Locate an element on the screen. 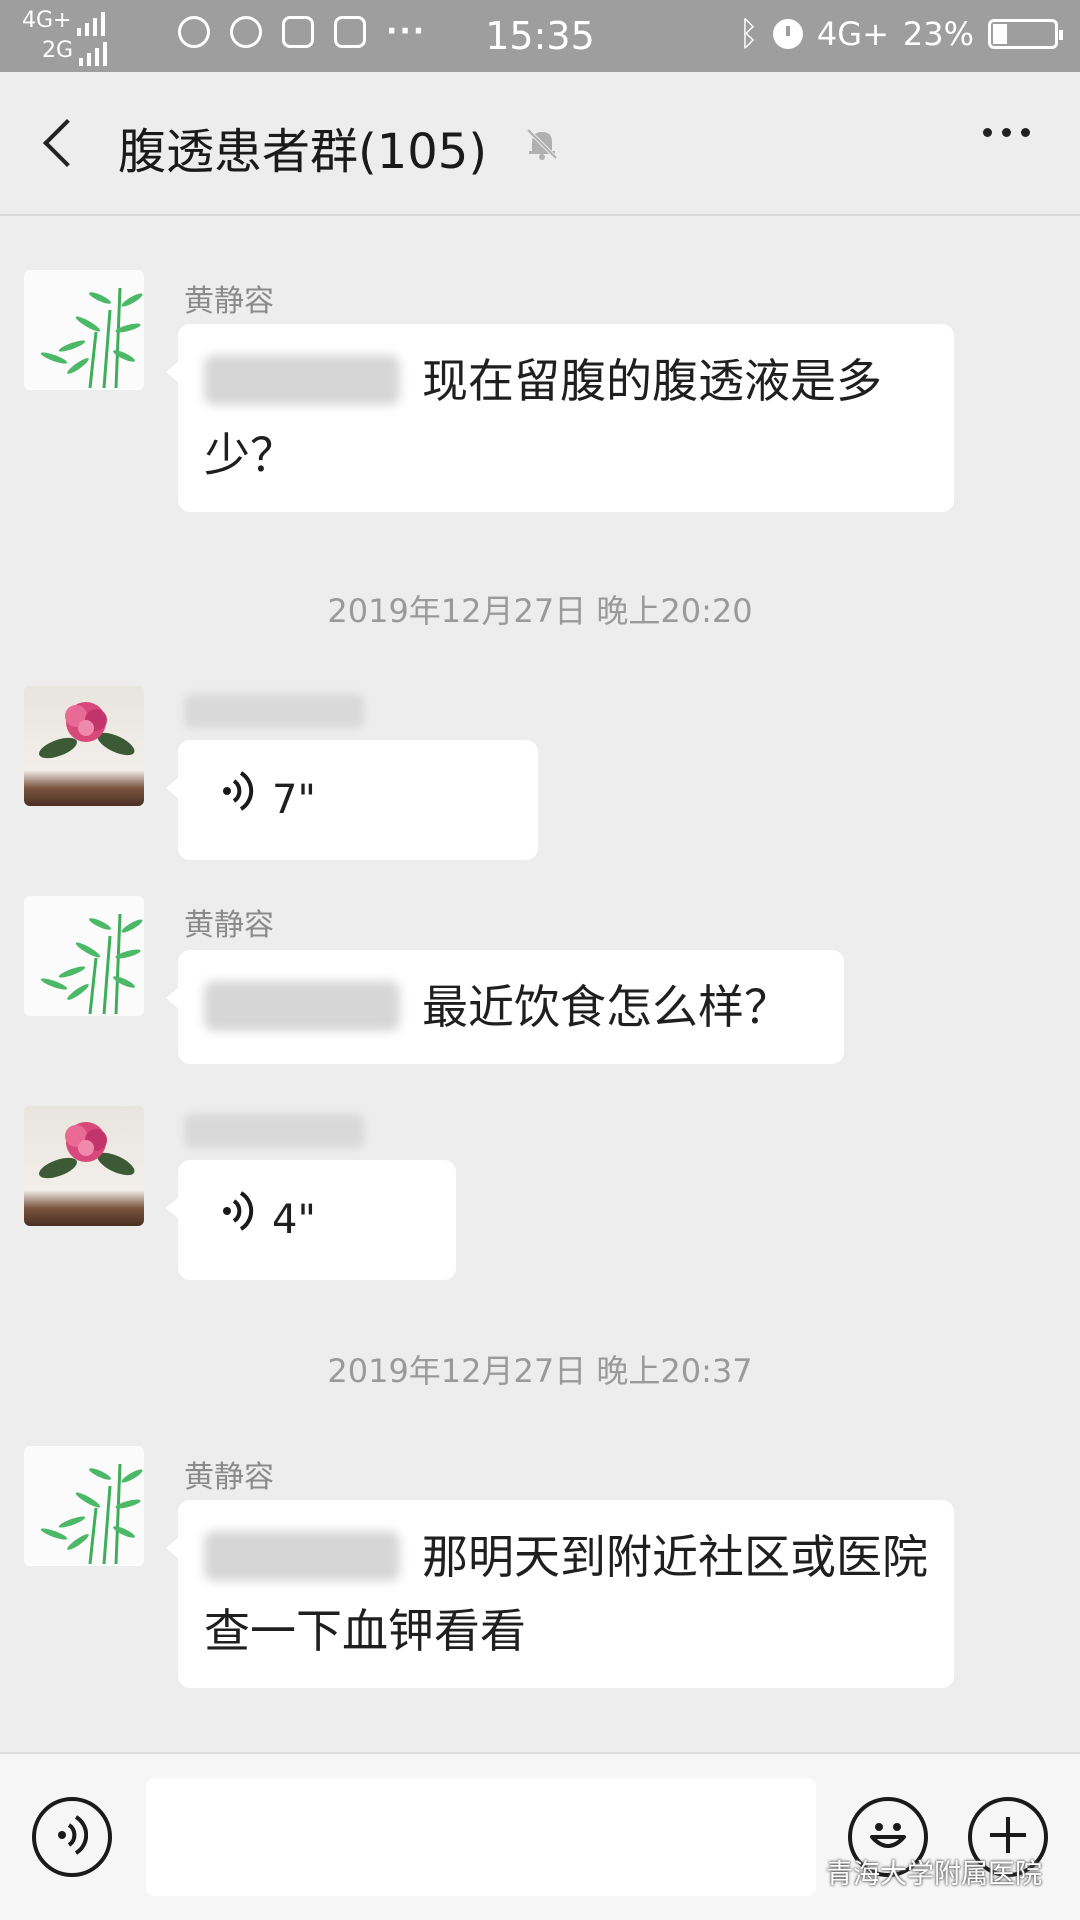  message-bubble: 最近饮食怎么样？ is located at coordinates (505, 1007).